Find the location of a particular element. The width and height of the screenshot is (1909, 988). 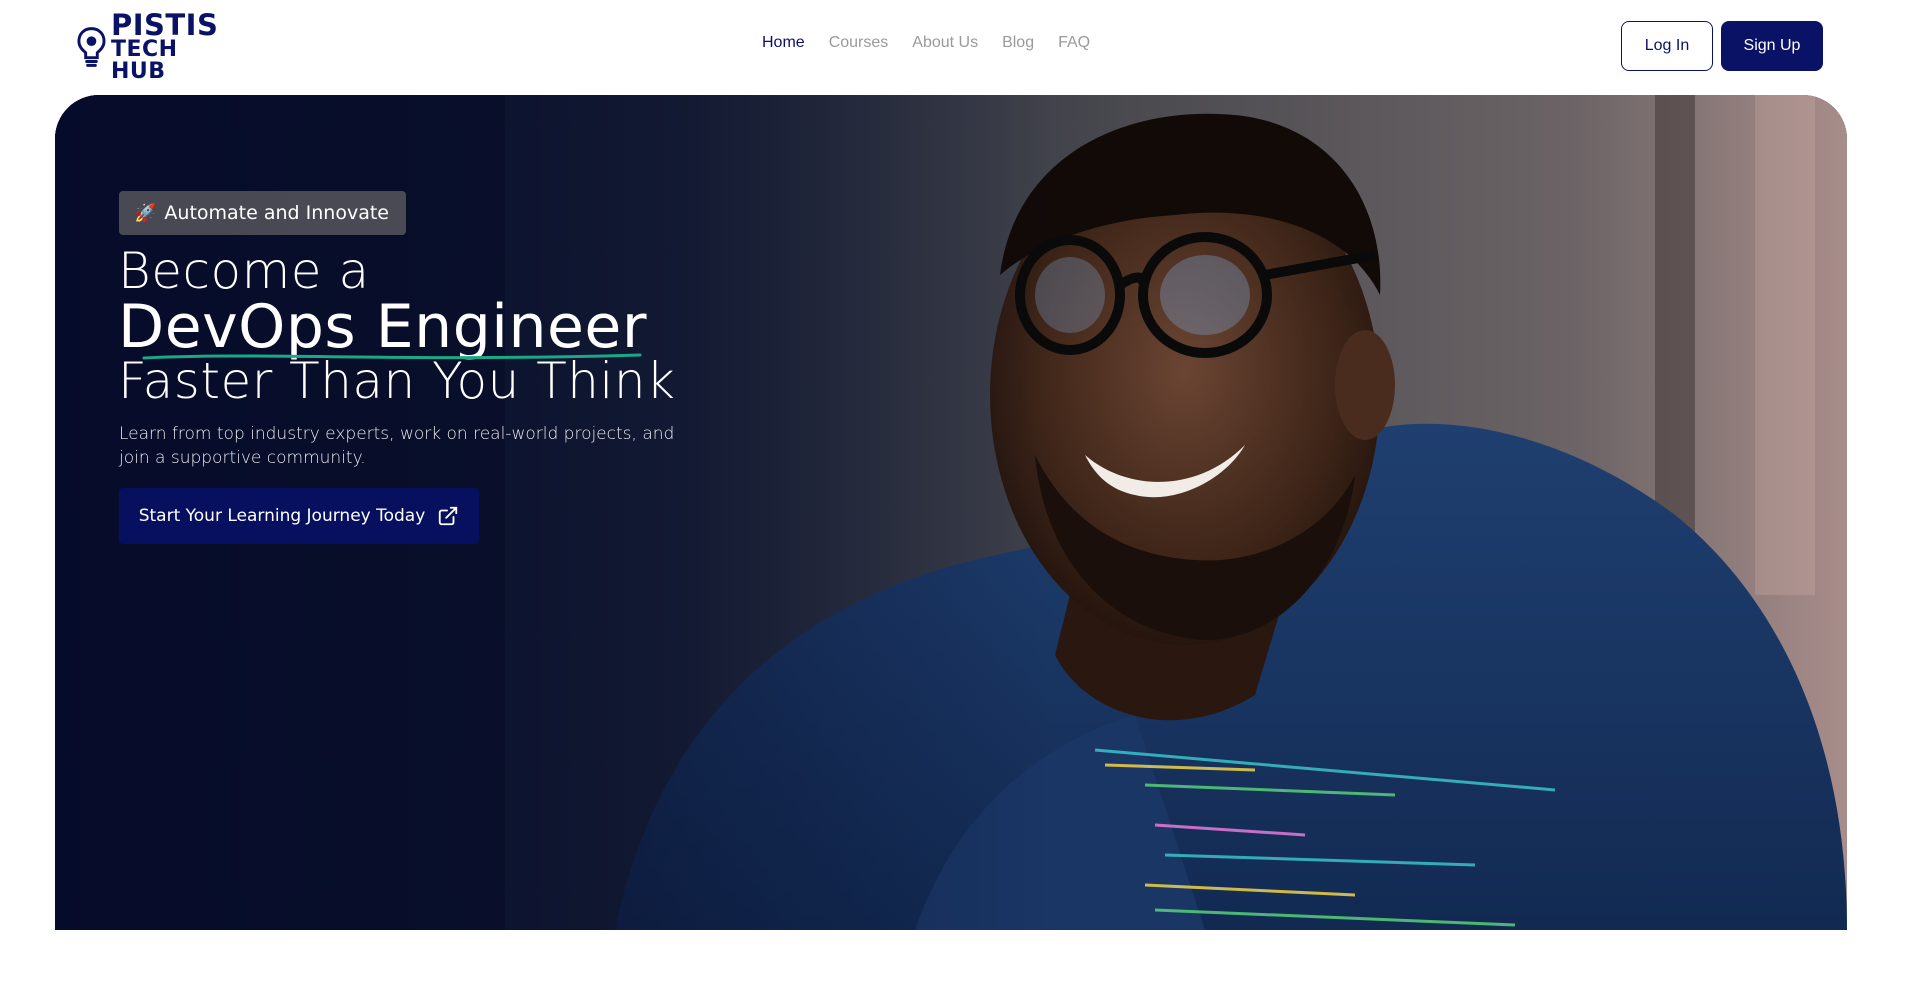

signup-button: Sign Up is located at coordinates (1772, 46).